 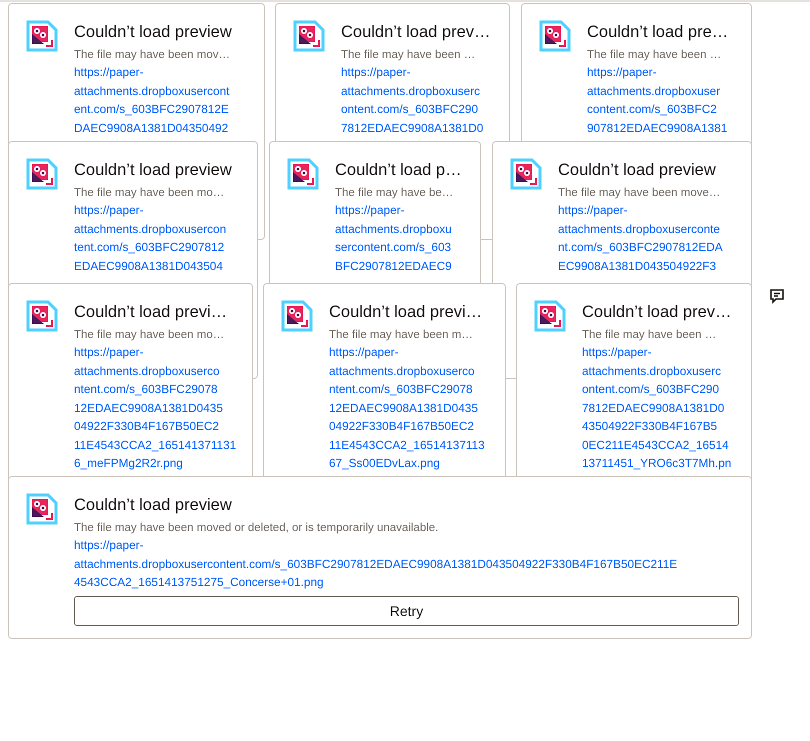 I want to click on file-link: 4543CCA2_1651413751275_Concerse+01.png, so click(x=406, y=582).